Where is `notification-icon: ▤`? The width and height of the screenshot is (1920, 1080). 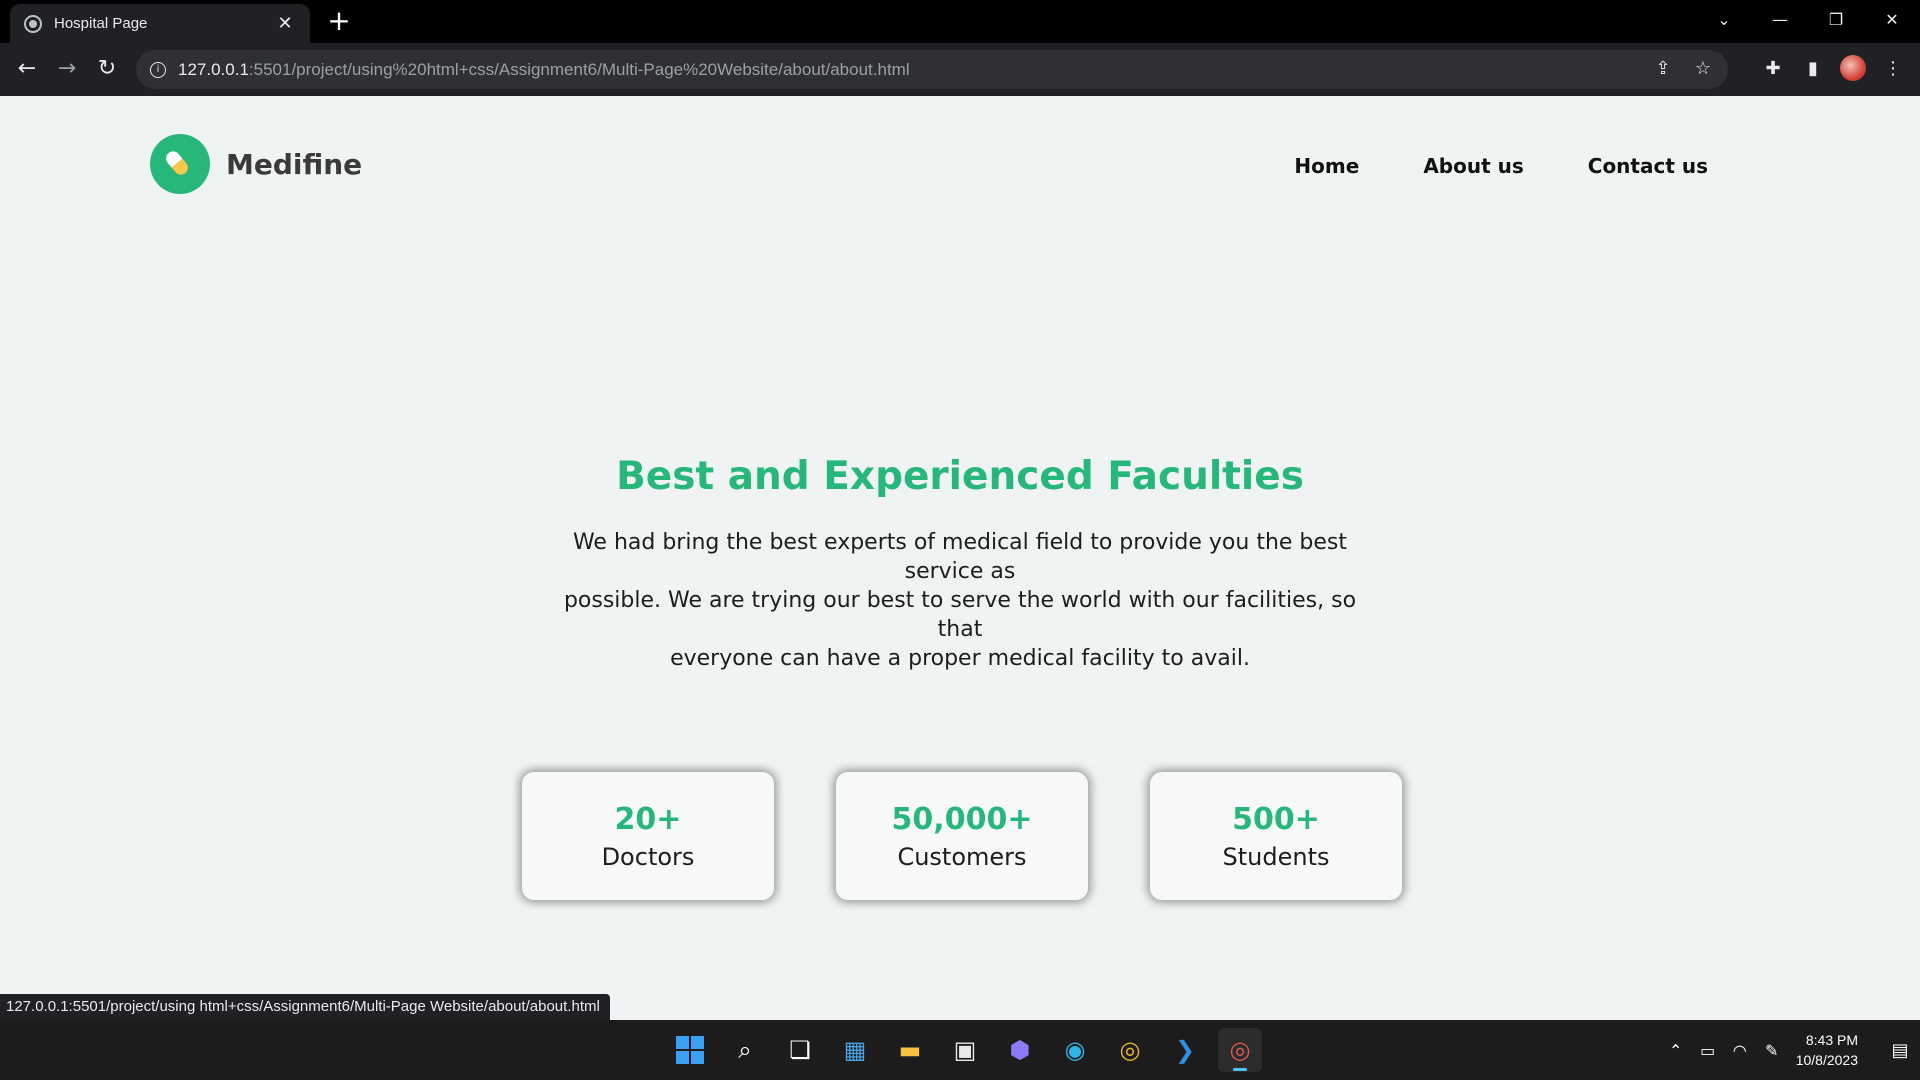 notification-icon: ▤ is located at coordinates (1900, 1050).